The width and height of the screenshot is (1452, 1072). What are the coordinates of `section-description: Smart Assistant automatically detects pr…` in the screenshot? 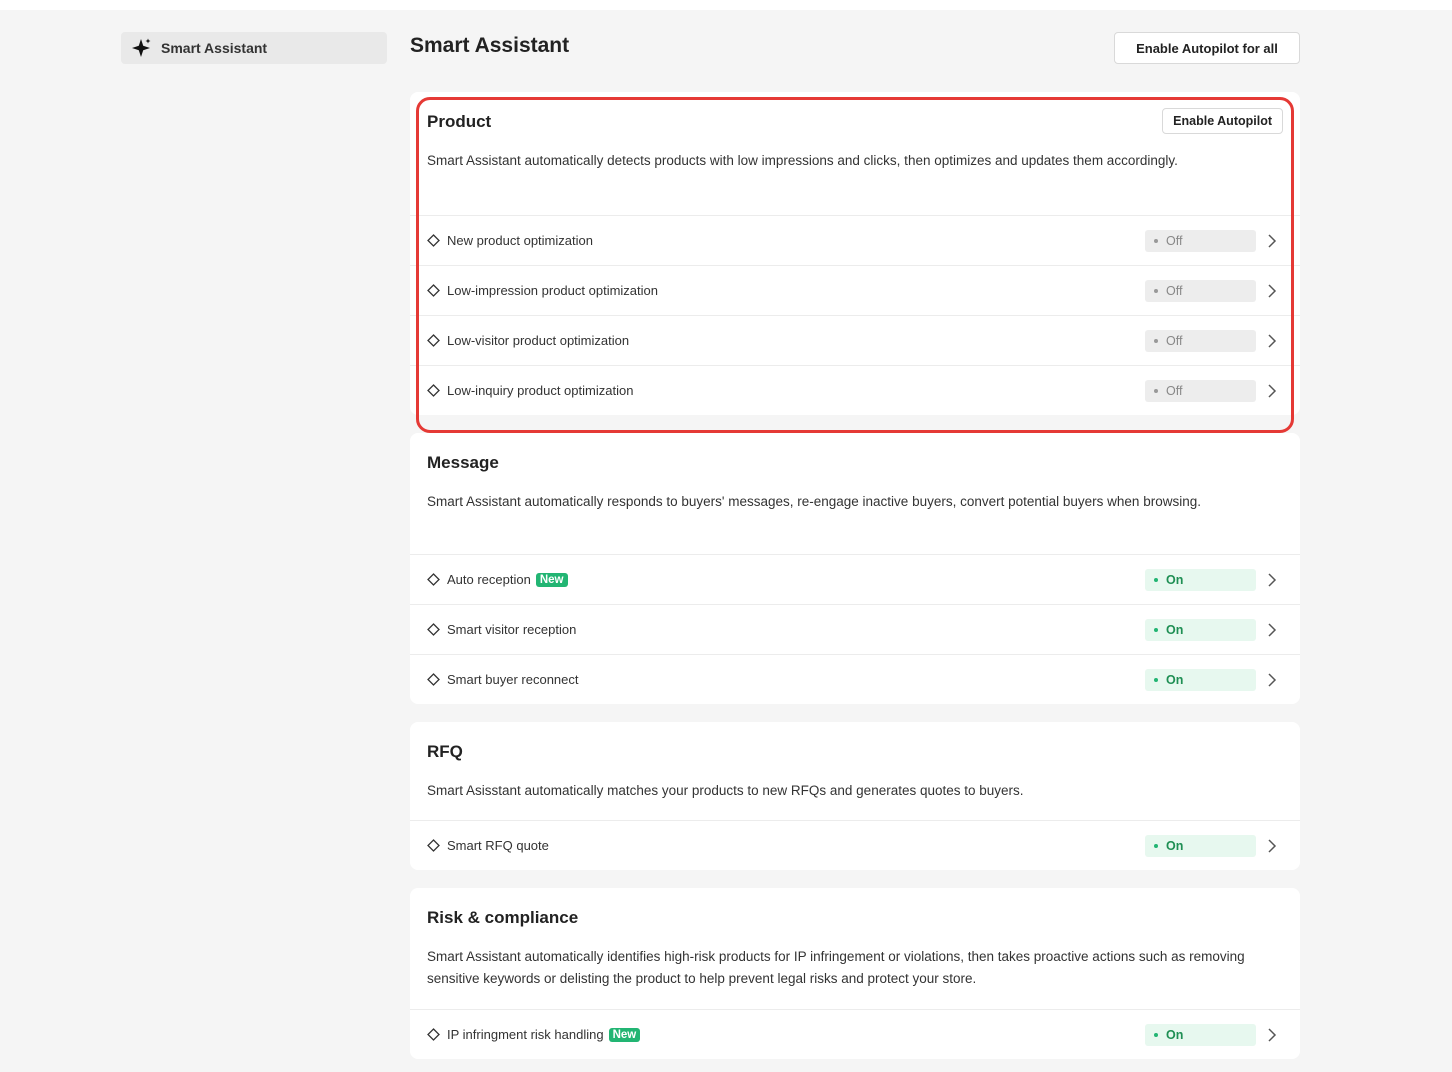 It's located at (802, 160).